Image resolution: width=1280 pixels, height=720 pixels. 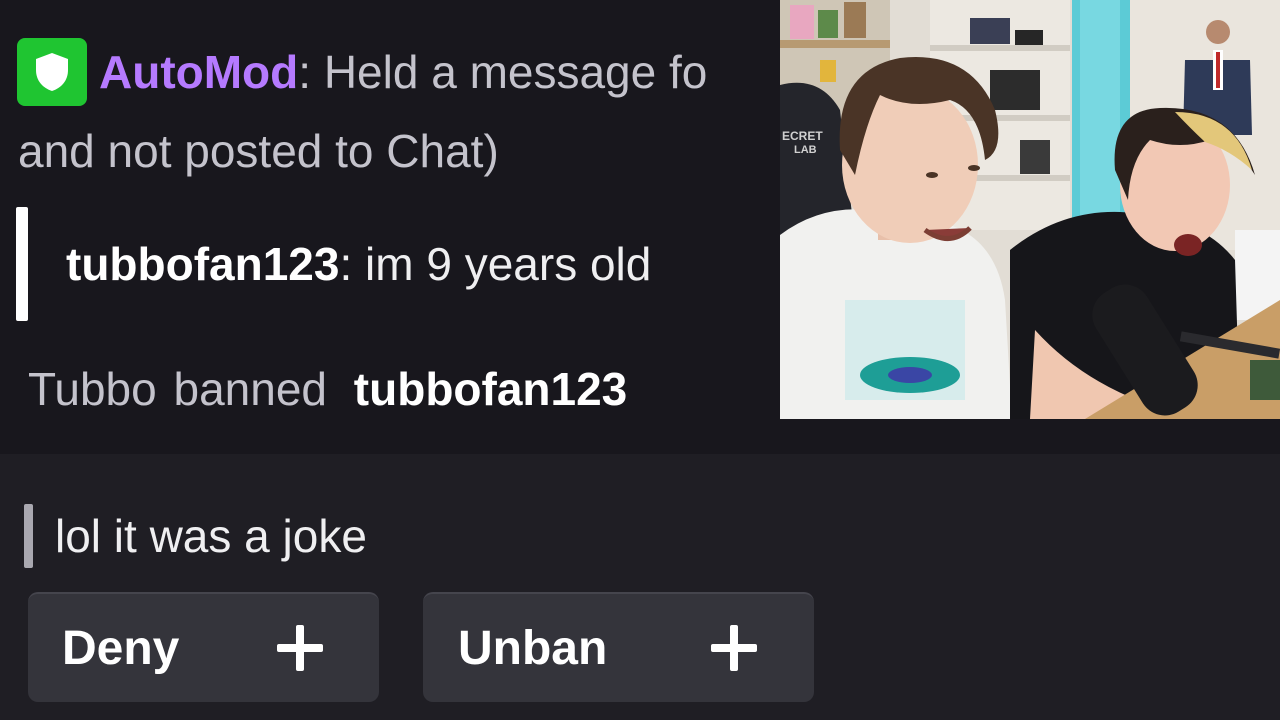 What do you see at coordinates (503, 72) in the screenshot?
I see `automod-text: : Held a message fo` at bounding box center [503, 72].